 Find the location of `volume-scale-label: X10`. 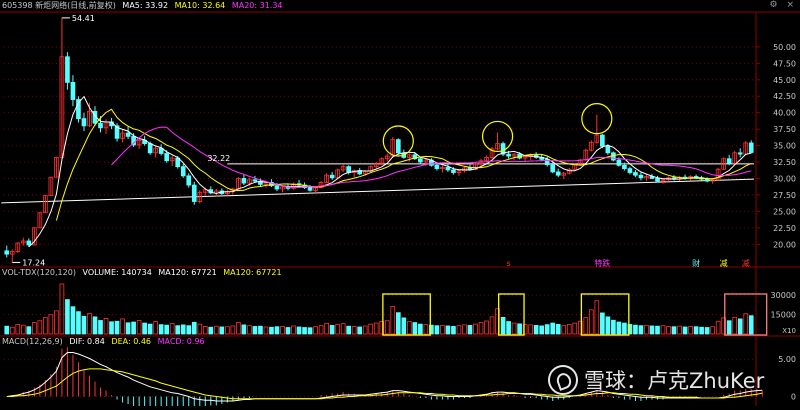

volume-scale-label: X10 is located at coordinates (789, 331).